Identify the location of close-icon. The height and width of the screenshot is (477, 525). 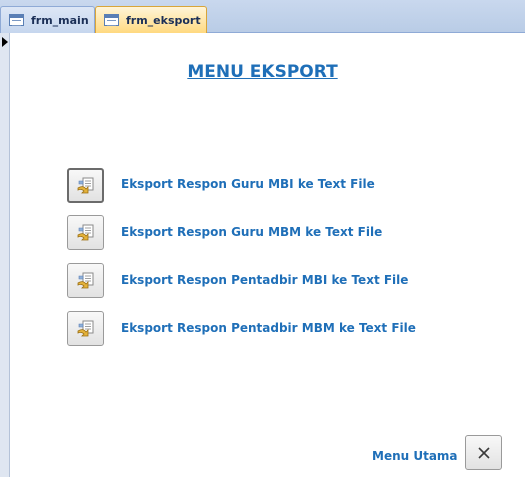
(483, 452).